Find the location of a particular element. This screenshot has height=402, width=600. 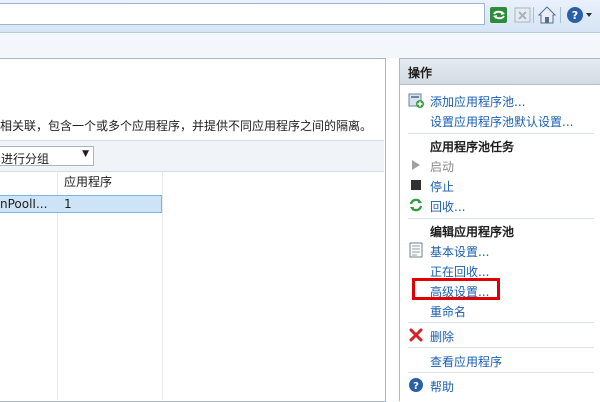

toolbar-spacer is located at coordinates (300, 45).